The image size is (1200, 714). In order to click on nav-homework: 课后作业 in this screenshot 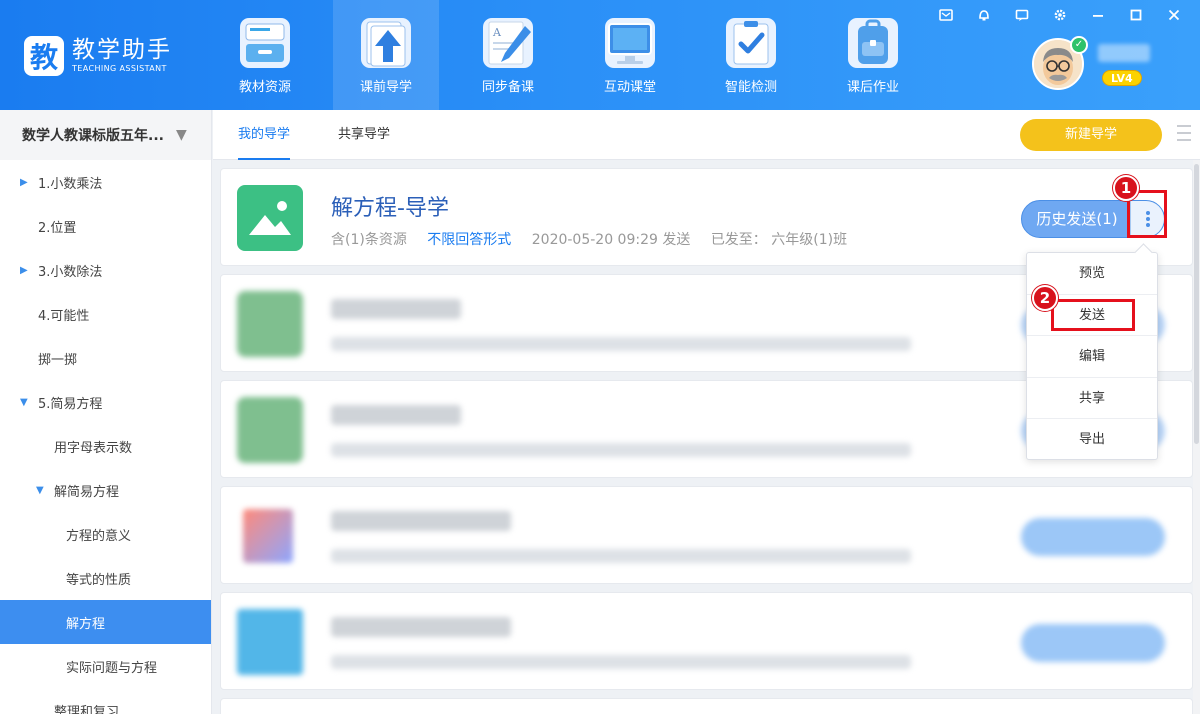, I will do `click(873, 55)`.